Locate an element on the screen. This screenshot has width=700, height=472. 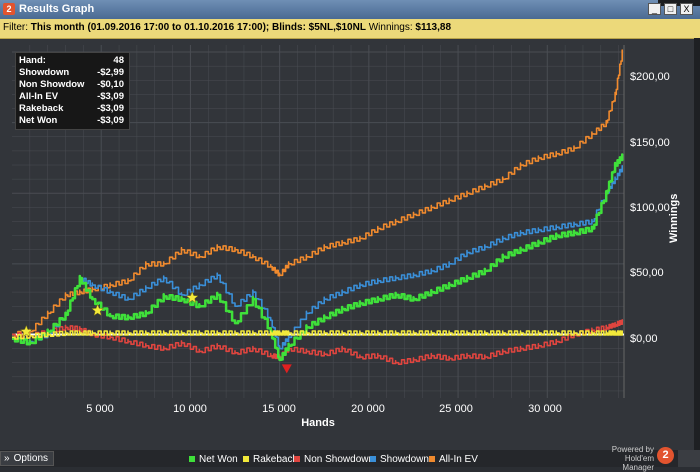
legend-label: Net Won is located at coordinates (218, 459).